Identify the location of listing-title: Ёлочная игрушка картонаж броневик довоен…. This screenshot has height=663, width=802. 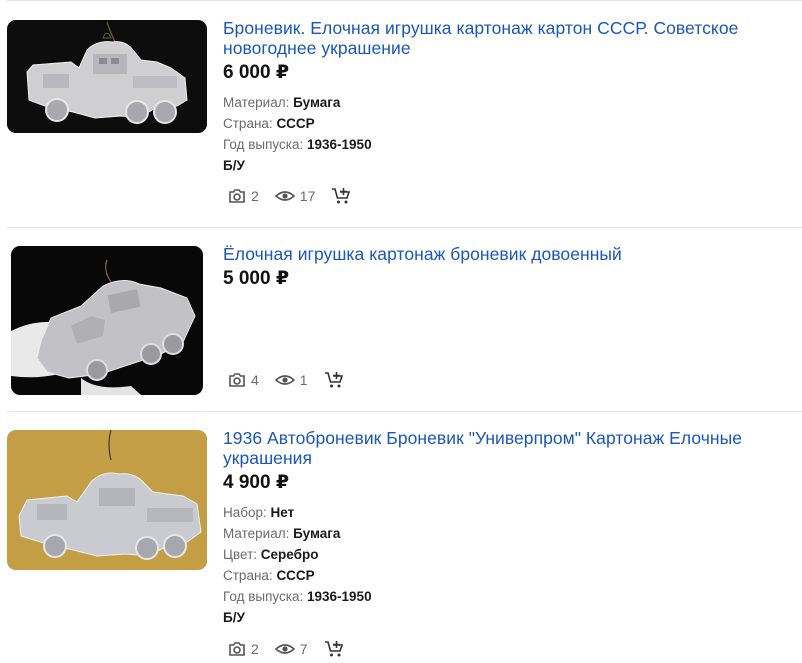
(508, 254).